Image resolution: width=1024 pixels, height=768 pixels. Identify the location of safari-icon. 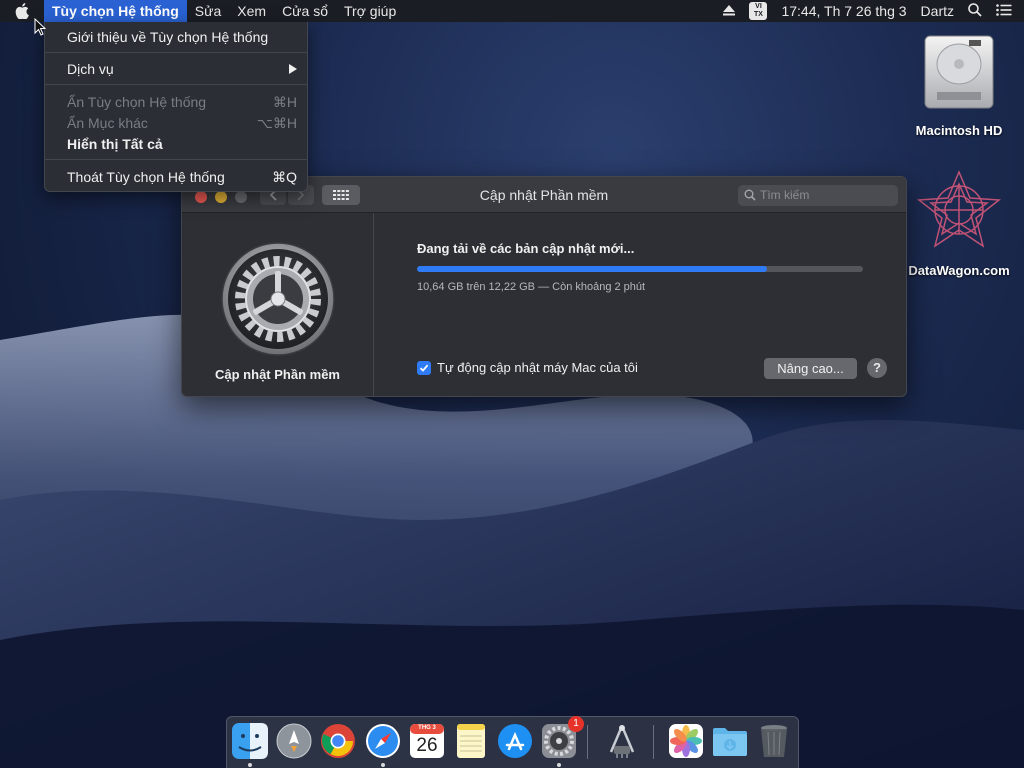
(383, 741).